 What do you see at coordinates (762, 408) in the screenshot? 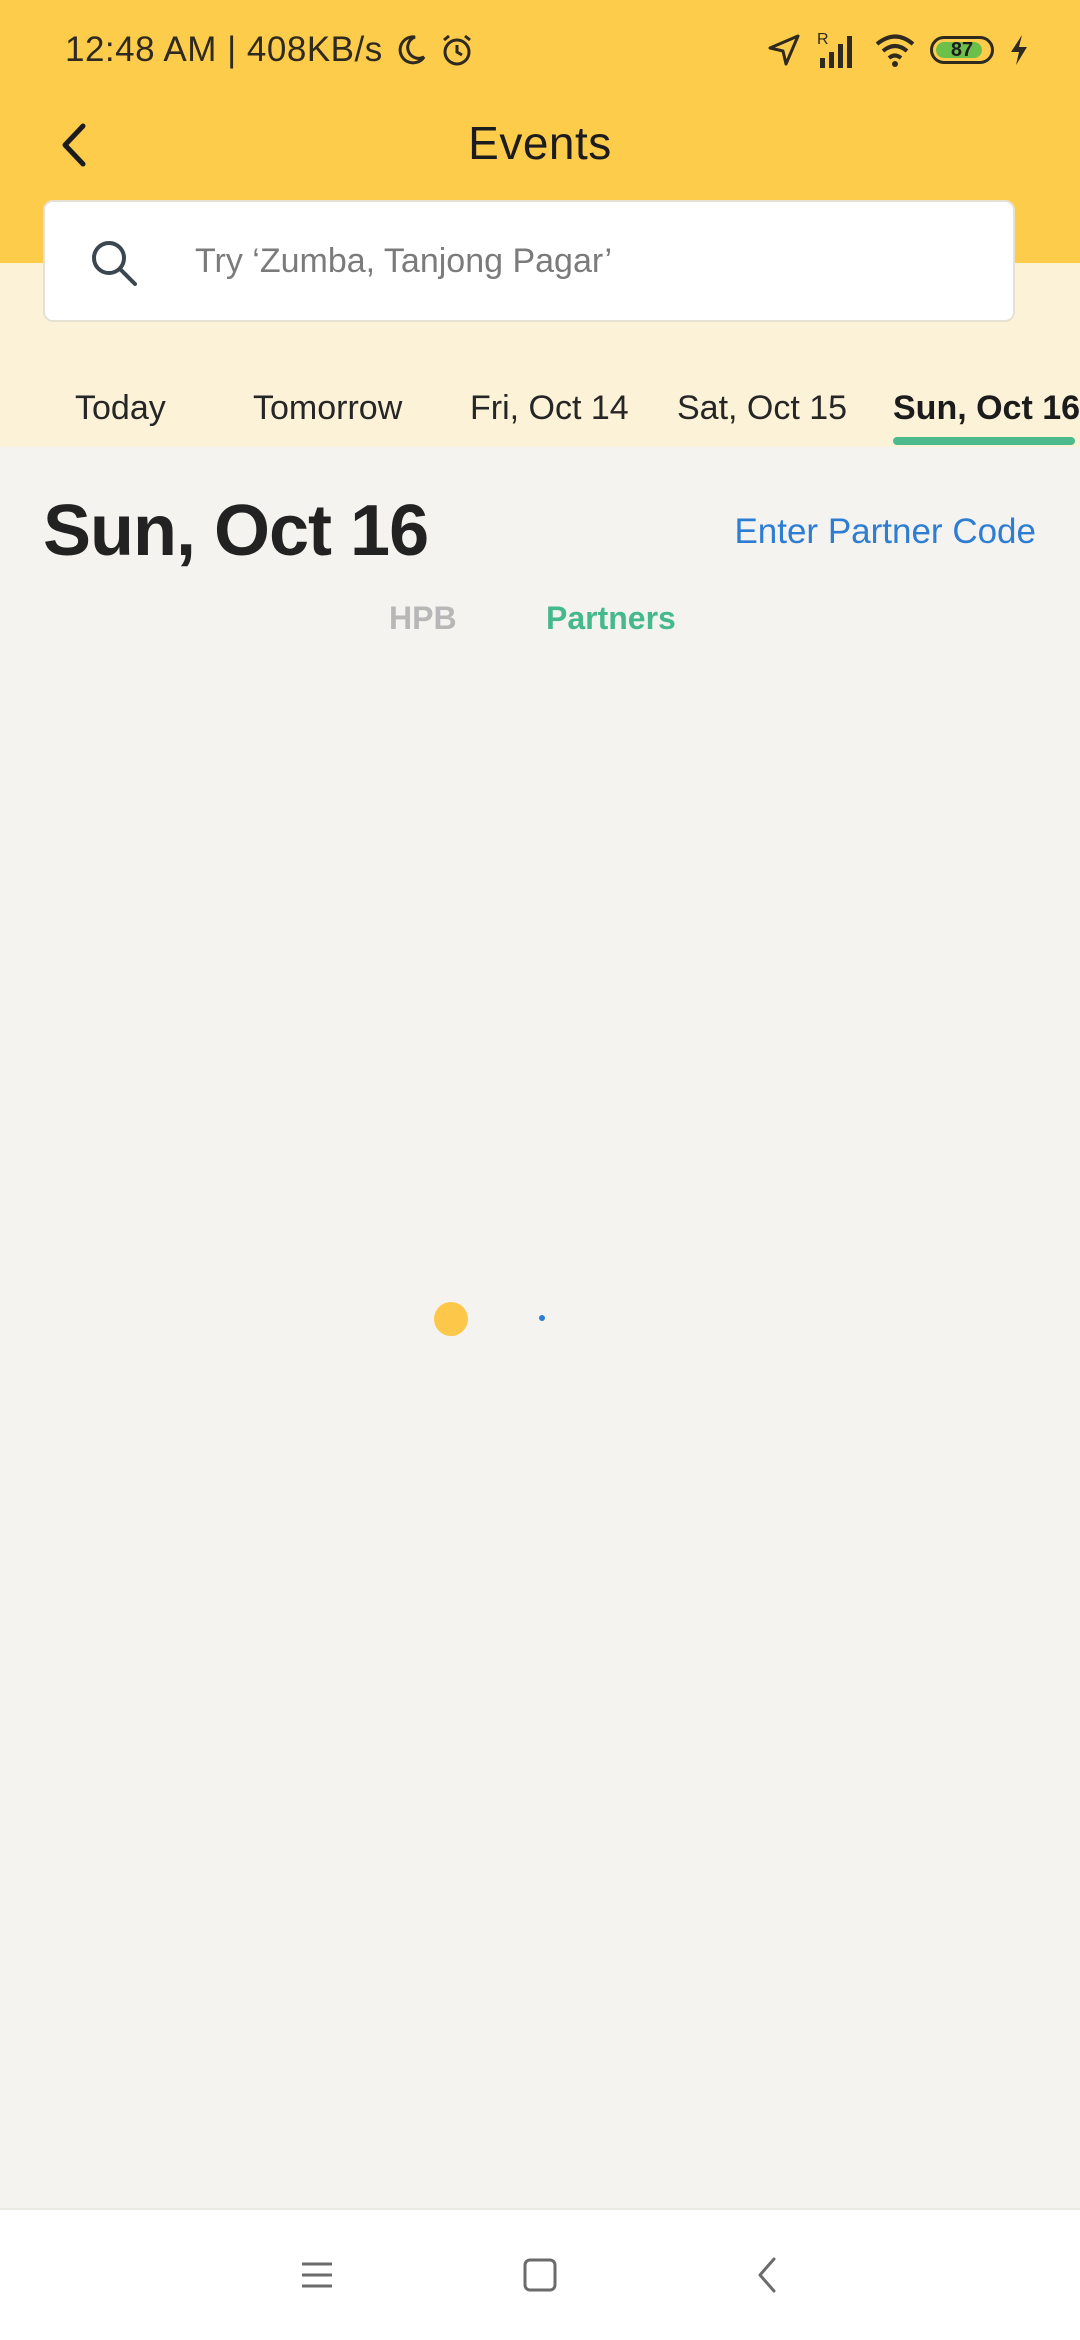
I see `date-tab-sat-oct-15: Sat, Oct 15` at bounding box center [762, 408].